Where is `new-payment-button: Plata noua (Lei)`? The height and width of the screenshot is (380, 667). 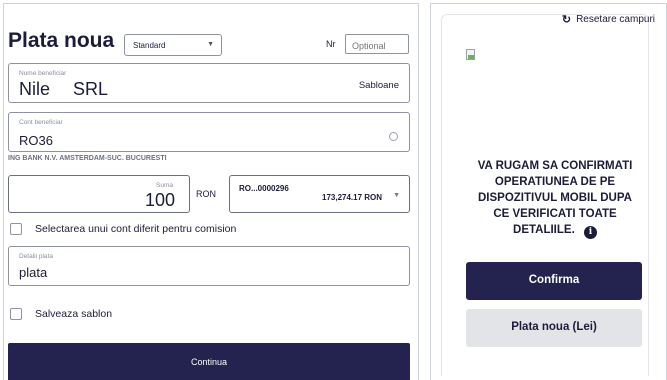
new-payment-button: Plata noua (Lei) is located at coordinates (554, 328).